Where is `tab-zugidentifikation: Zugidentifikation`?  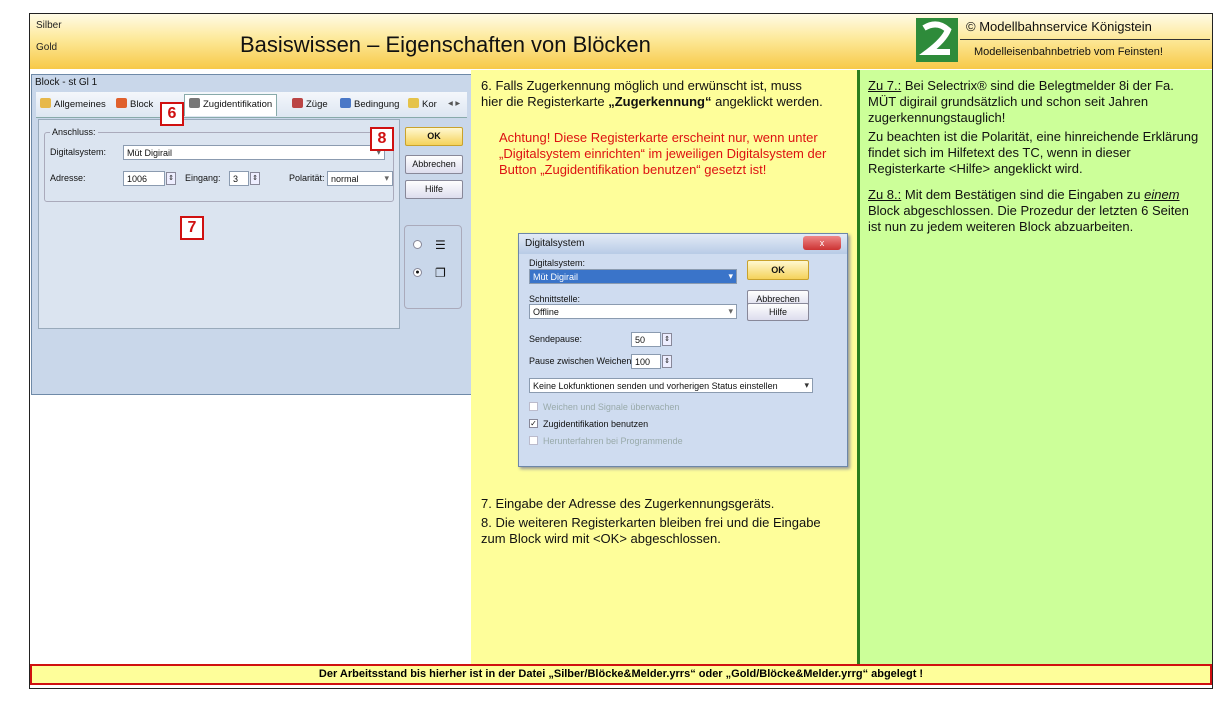
tab-zugidentifikation: Zugidentifikation is located at coordinates (231, 105).